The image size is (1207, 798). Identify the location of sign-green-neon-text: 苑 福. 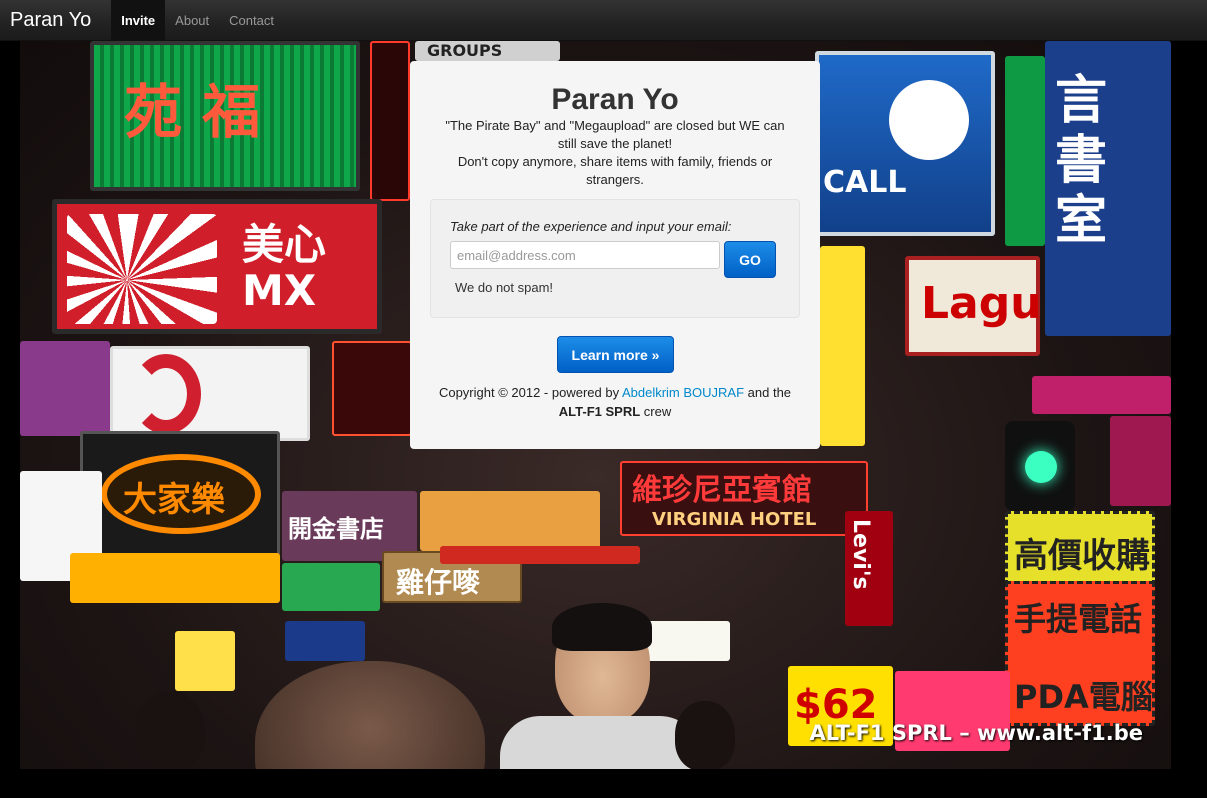
(192, 112).